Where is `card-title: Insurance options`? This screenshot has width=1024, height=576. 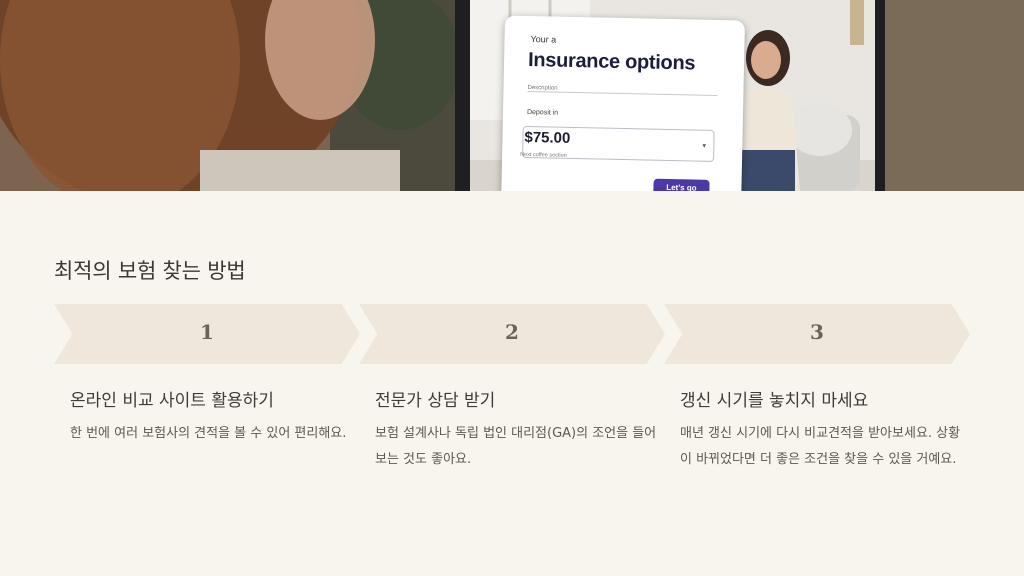
card-title: Insurance options is located at coordinates (611, 62).